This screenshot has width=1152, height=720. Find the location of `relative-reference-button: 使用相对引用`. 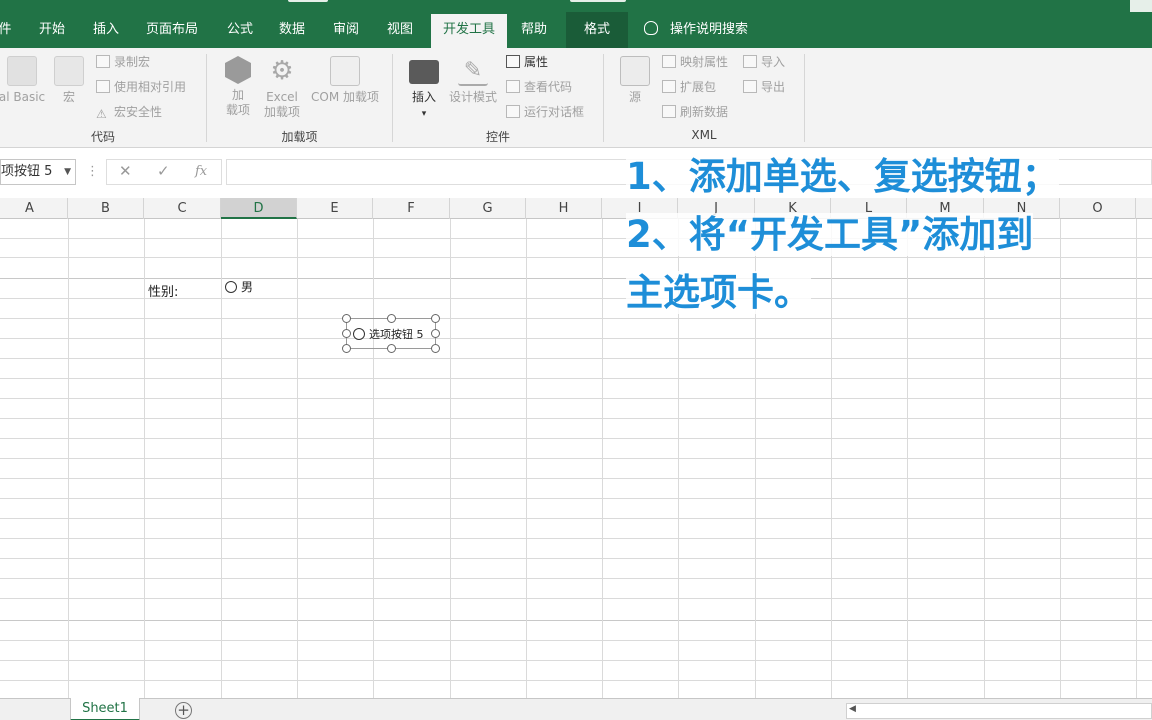

relative-reference-button: 使用相对引用 is located at coordinates (141, 87).